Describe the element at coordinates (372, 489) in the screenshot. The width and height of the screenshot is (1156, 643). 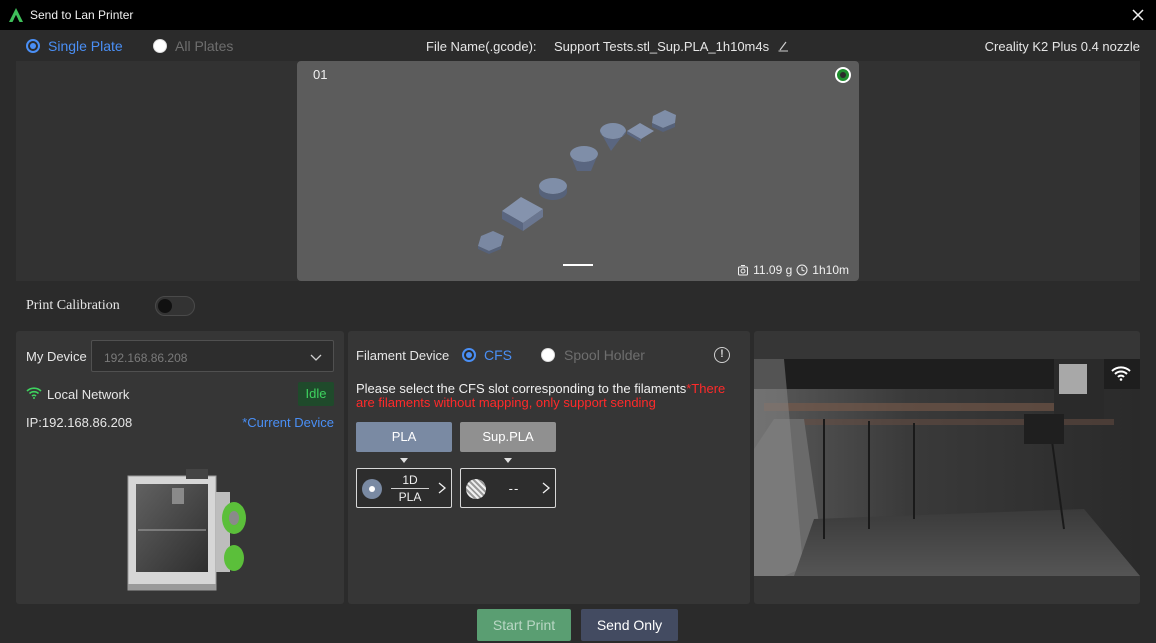
I see `slot-color-swatch` at that location.